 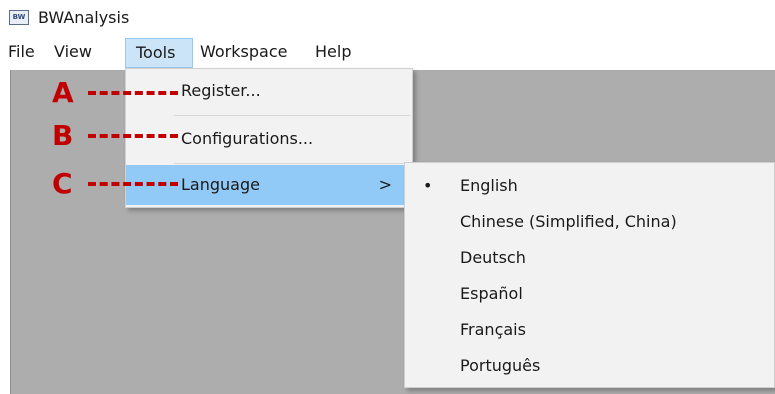 What do you see at coordinates (252, 53) in the screenshot?
I see `menu-workspace: Workspace` at bounding box center [252, 53].